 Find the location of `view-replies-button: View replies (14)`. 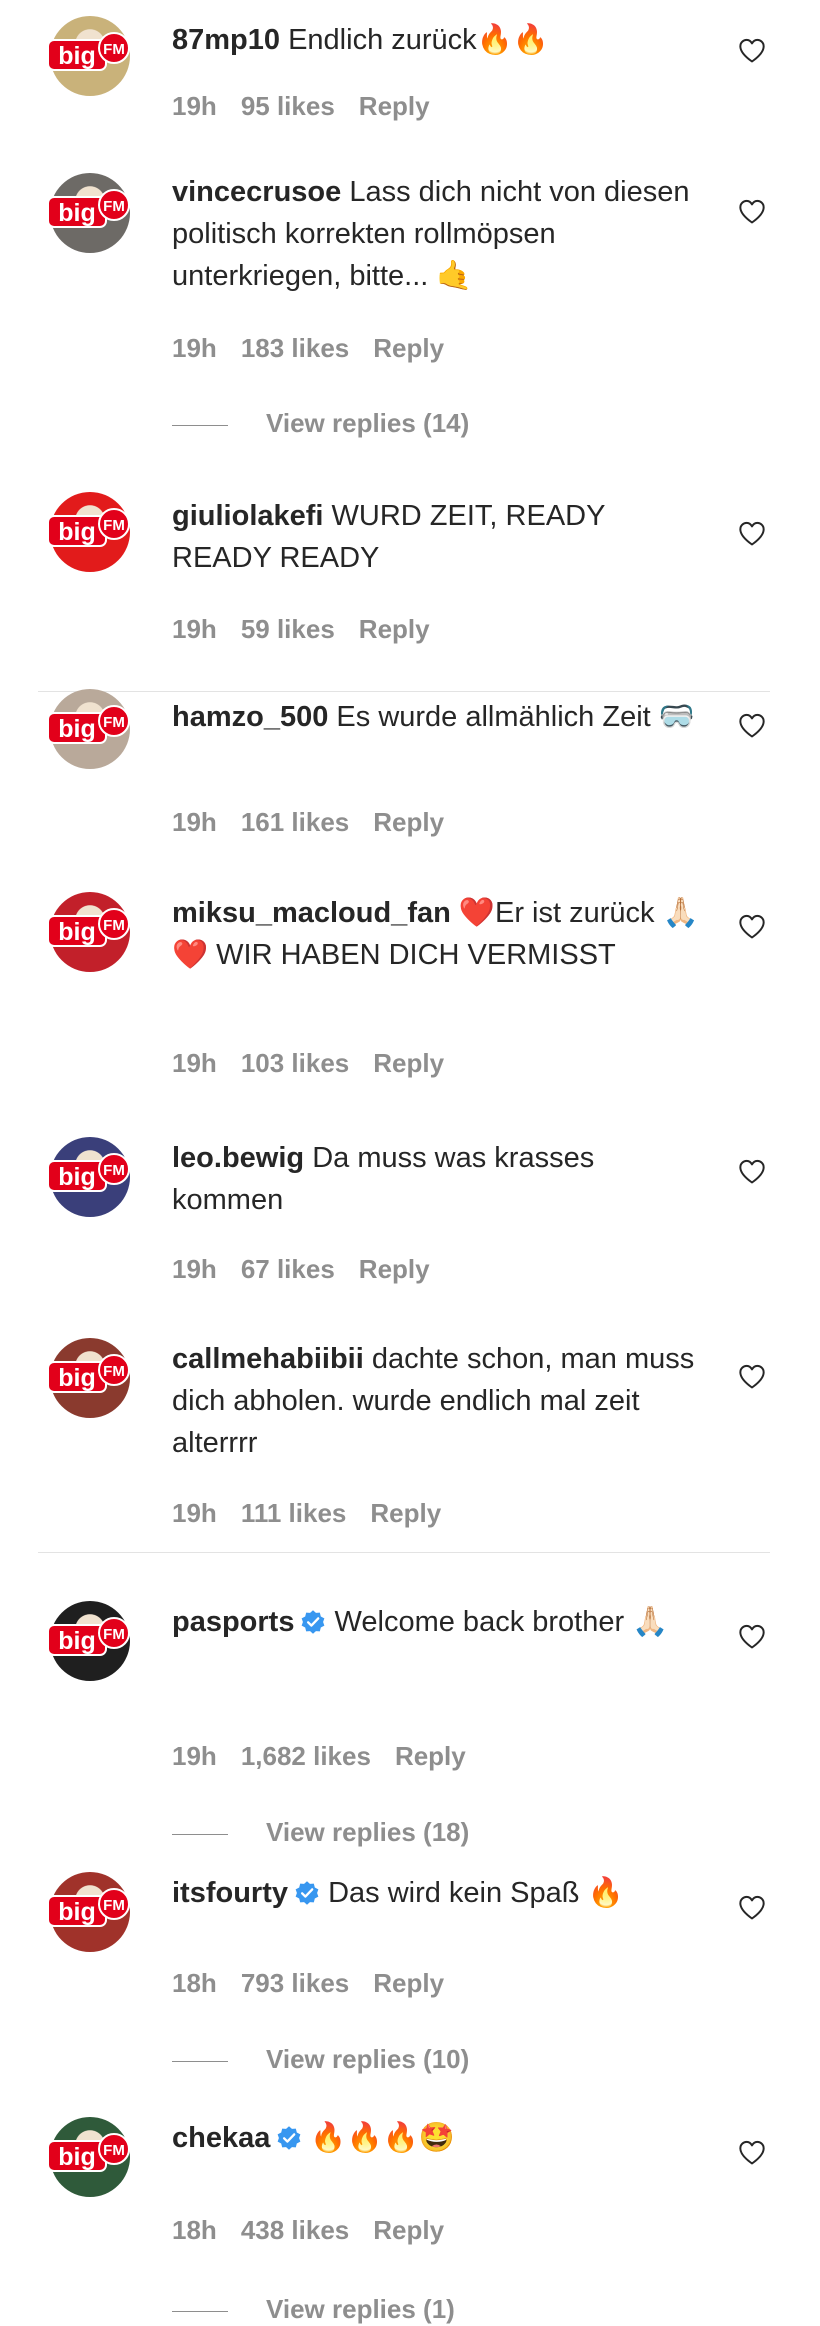

view-replies-button: View replies (14) is located at coordinates (320, 423).